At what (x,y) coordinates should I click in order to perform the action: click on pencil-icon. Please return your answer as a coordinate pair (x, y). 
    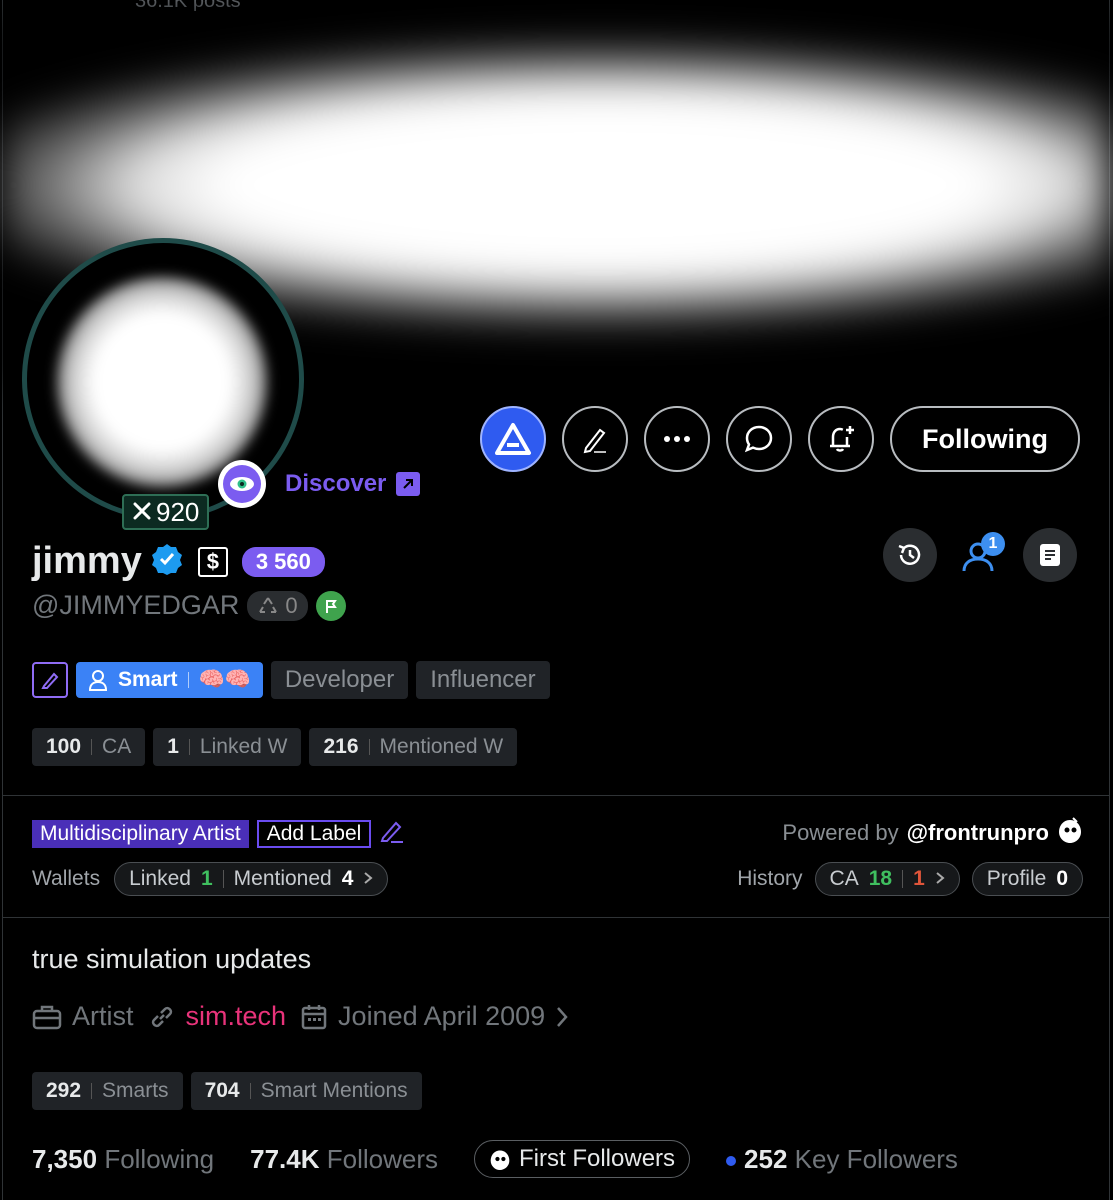
    Looking at the image, I should click on (50, 680).